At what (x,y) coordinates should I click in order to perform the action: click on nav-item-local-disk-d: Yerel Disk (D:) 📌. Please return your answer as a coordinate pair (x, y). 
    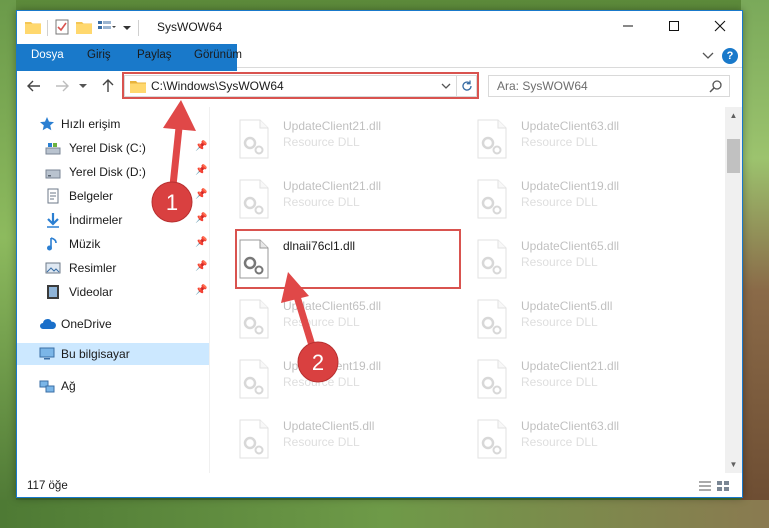
    Looking at the image, I should click on (113, 172).